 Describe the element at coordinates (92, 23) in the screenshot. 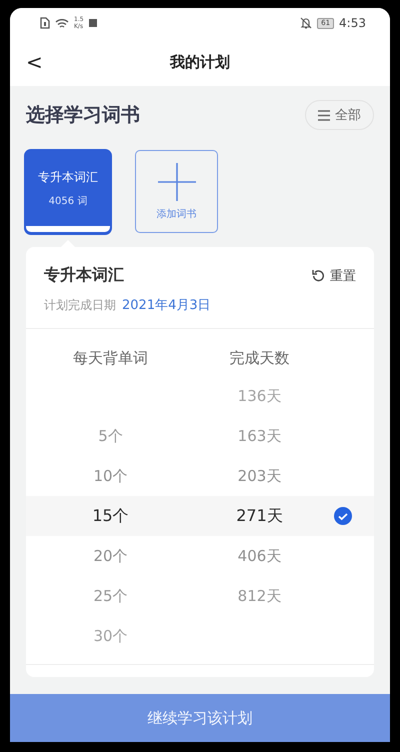

I see `square-icon` at that location.